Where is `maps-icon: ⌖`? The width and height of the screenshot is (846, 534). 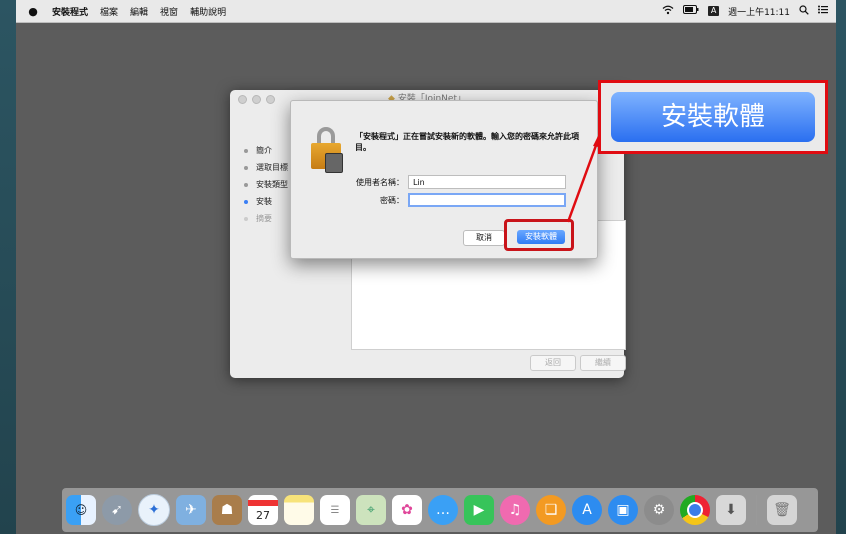
maps-icon: ⌖ is located at coordinates (371, 510).